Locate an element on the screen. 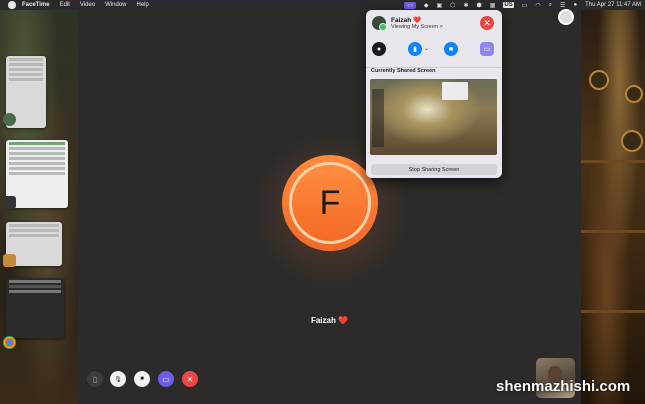 The width and height of the screenshot is (645, 404). end-call-button: ✕ is located at coordinates (190, 379).